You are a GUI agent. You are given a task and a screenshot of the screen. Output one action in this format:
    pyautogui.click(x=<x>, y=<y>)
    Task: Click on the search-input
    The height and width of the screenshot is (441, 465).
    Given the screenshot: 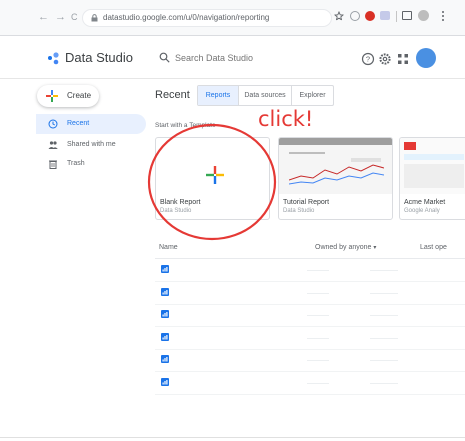 What is the action you would take?
    pyautogui.click(x=255, y=58)
    